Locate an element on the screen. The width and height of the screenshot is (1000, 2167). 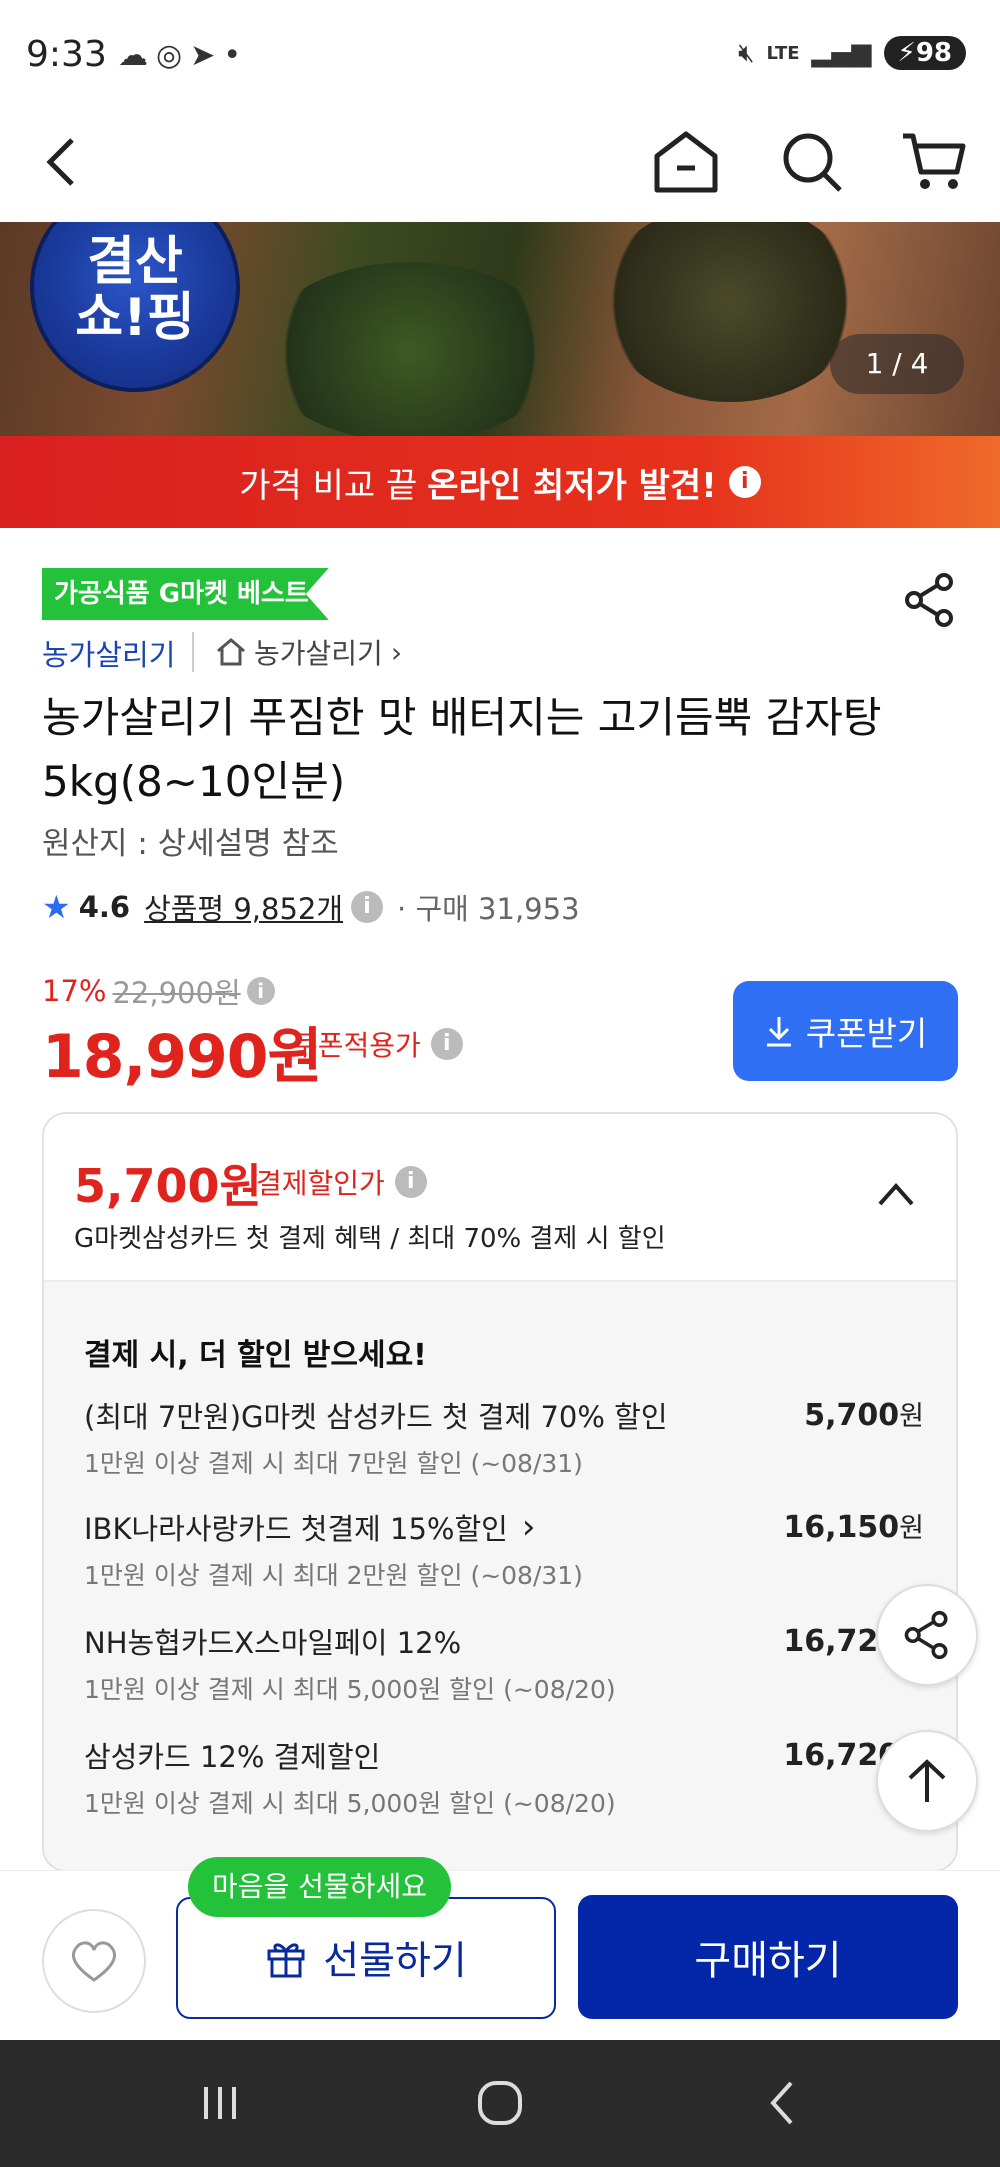
payment-option-sub: 1만원 이상 결제 시 최대 7만원 할인 (~08/31) is located at coordinates (333, 1463).